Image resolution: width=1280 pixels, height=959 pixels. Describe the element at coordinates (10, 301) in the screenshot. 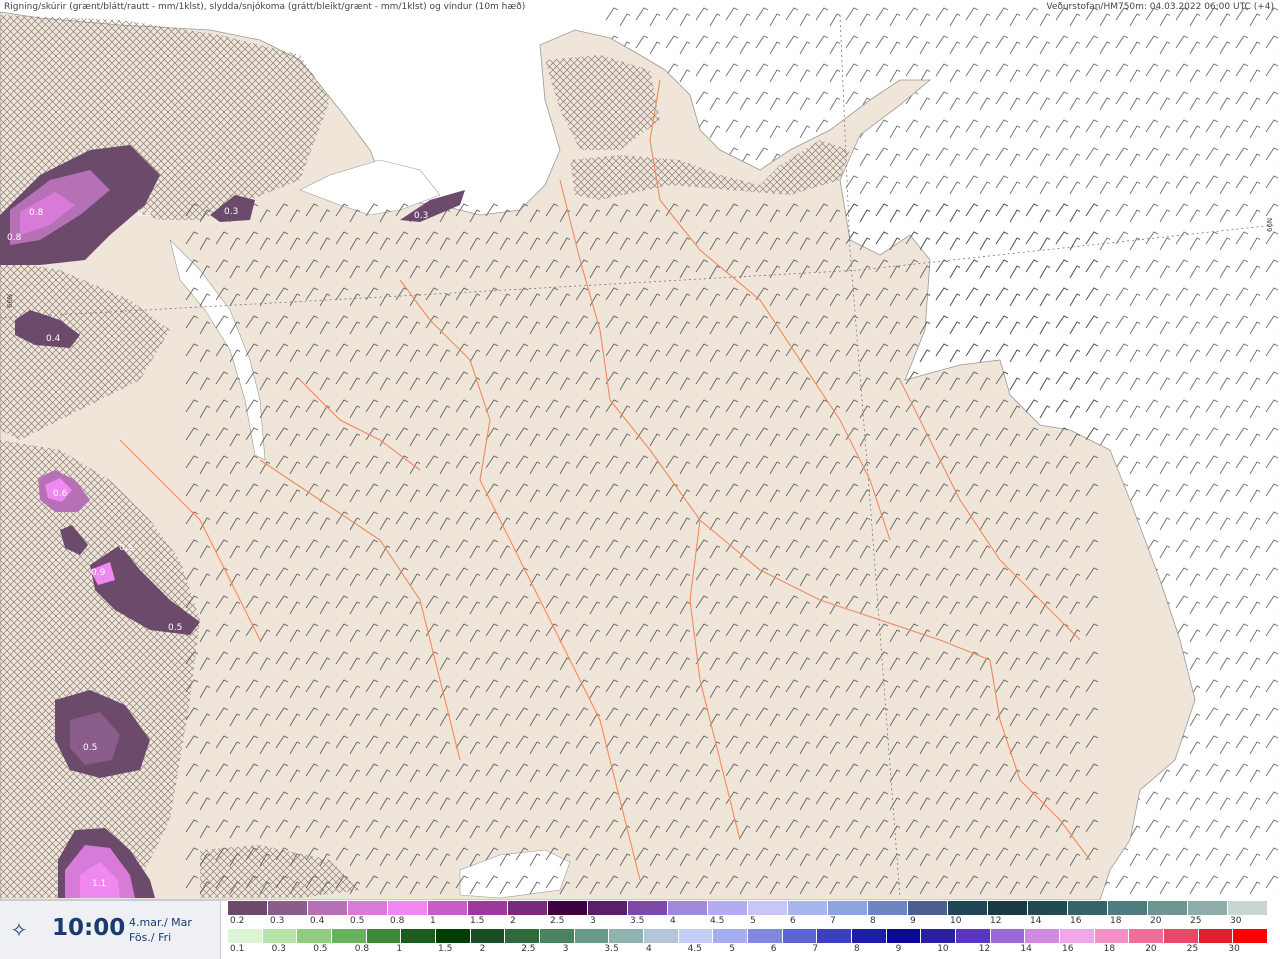

I see `latitude-label-left: 66N` at that location.